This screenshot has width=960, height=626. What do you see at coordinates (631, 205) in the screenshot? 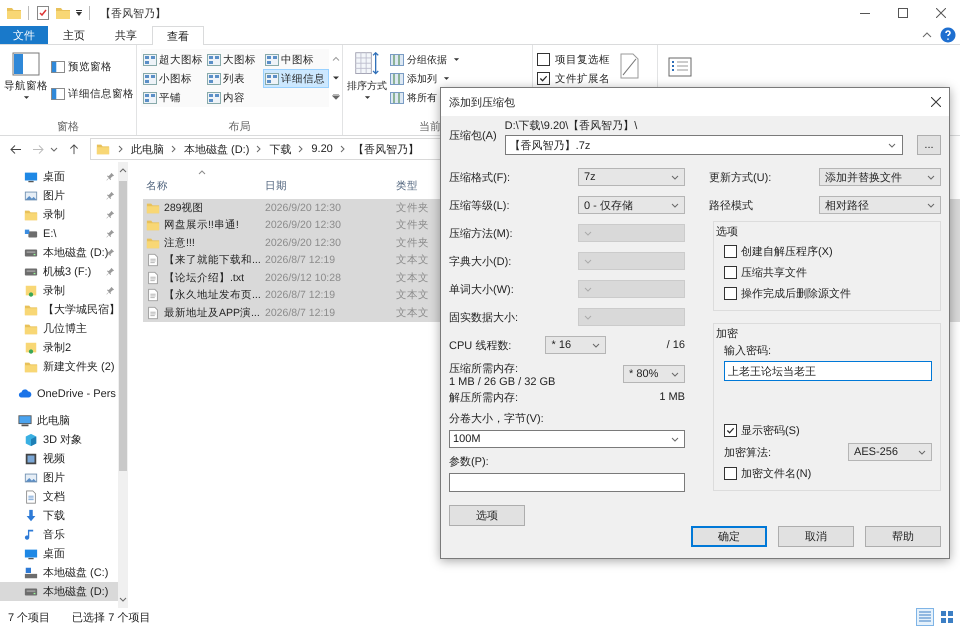
I see `dropdown: 0 - 仅存储` at bounding box center [631, 205].